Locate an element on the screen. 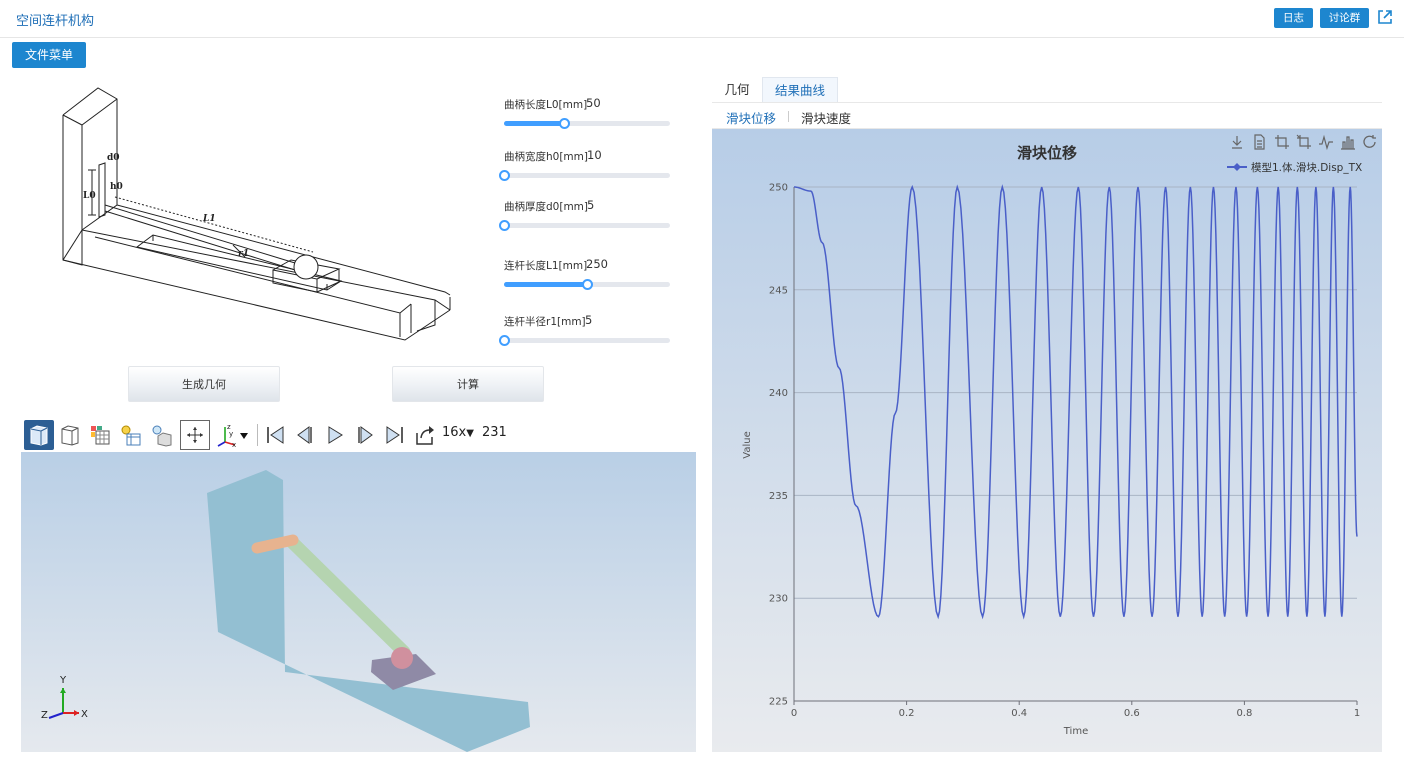 The height and width of the screenshot is (771, 1404). first-frame-icon is located at coordinates (275, 435).